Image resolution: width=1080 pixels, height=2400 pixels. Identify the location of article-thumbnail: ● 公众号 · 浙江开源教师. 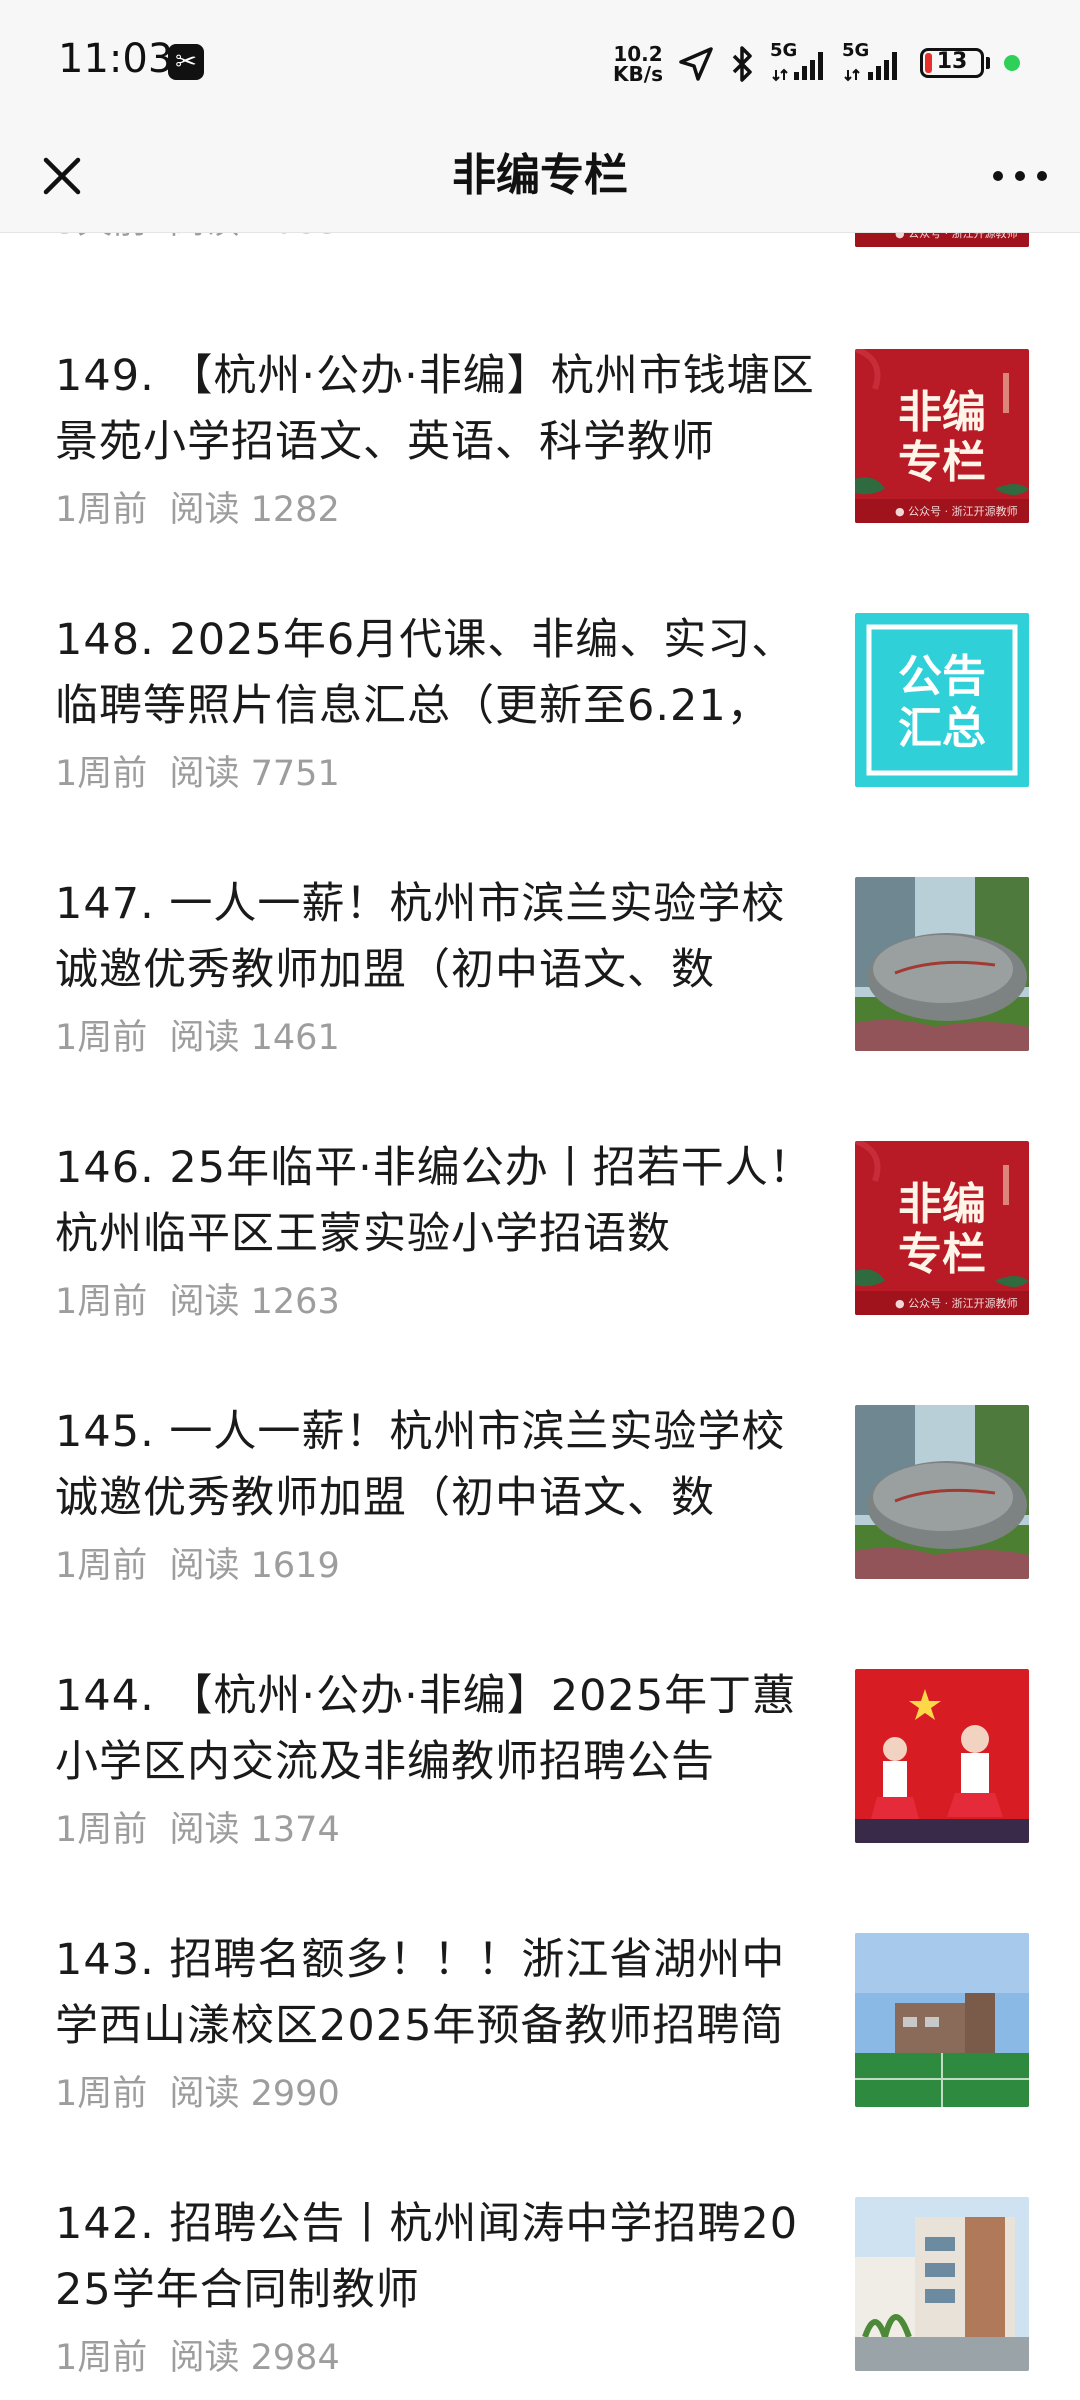
(942, 240).